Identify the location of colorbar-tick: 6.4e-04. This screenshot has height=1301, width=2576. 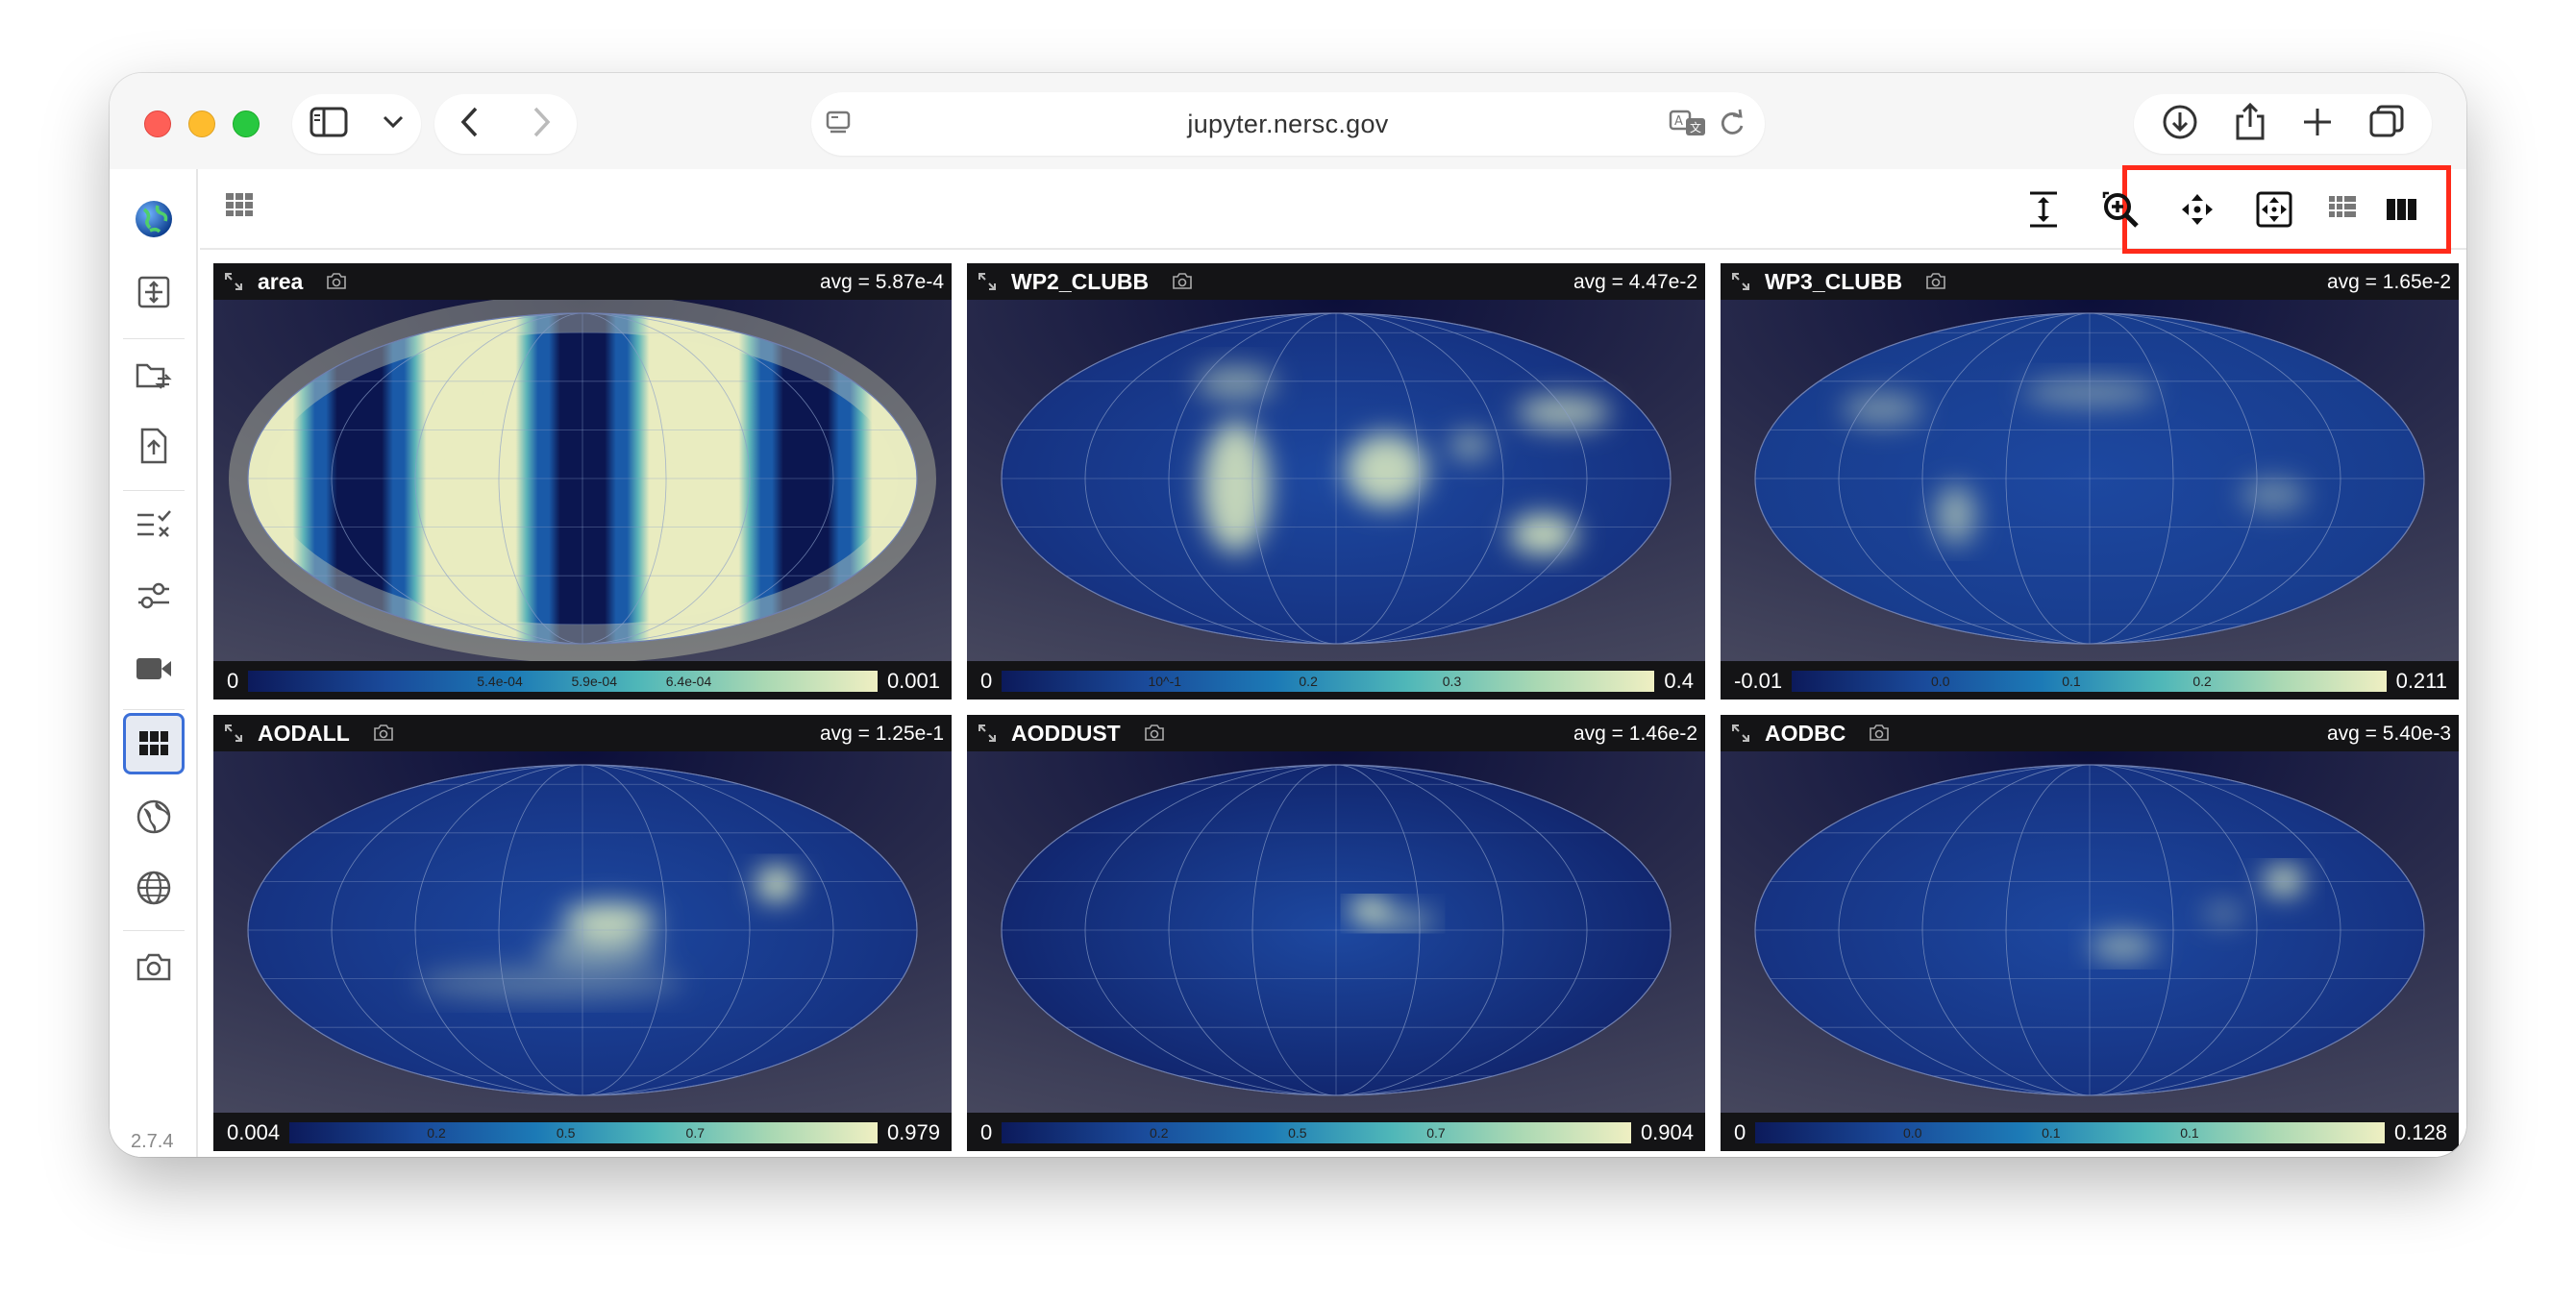
(689, 681).